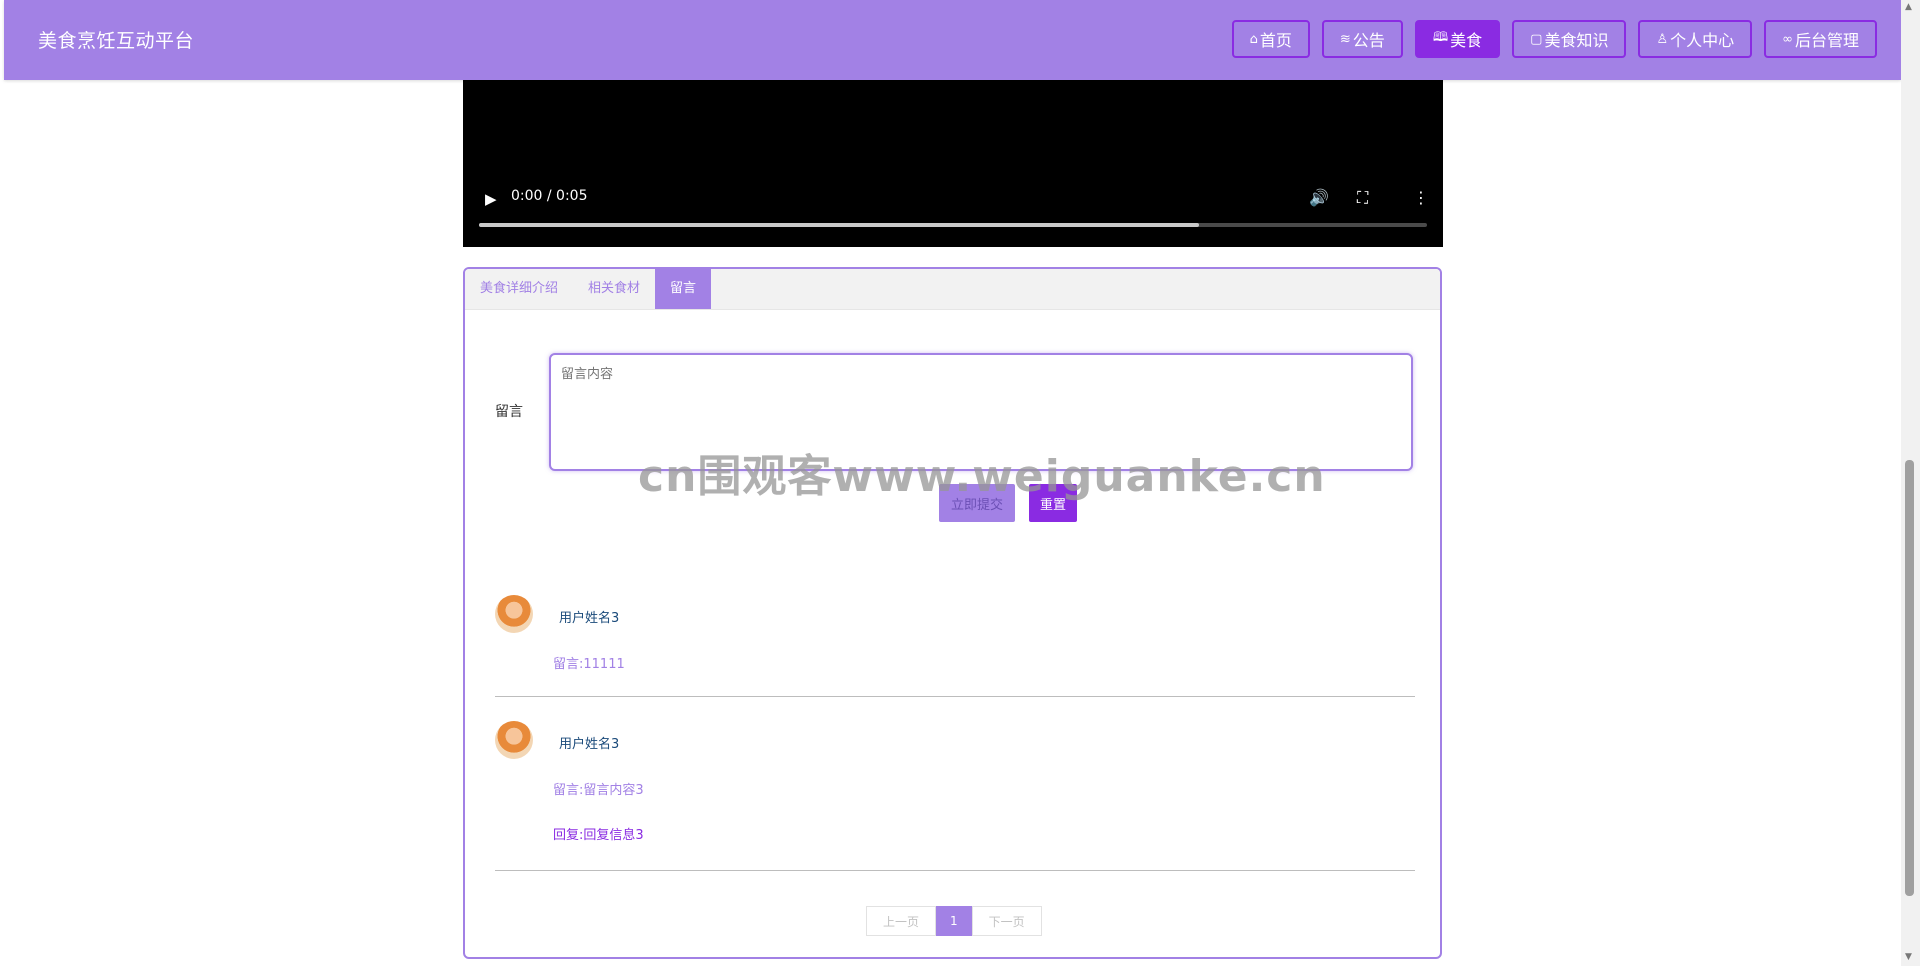 The image size is (1920, 966). I want to click on tab-food-detail: 美食详细介绍, so click(519, 289).